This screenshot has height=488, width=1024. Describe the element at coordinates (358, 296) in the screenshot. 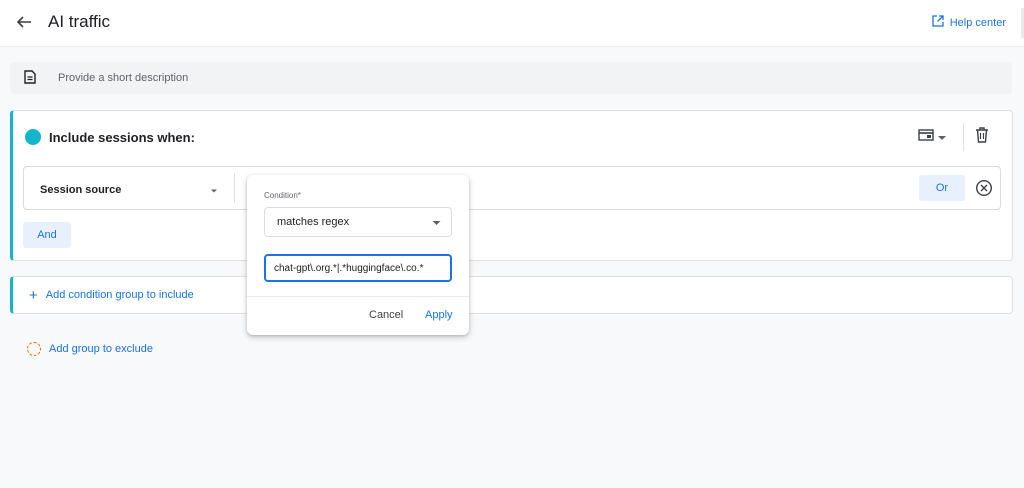

I see `popover-divider` at that location.